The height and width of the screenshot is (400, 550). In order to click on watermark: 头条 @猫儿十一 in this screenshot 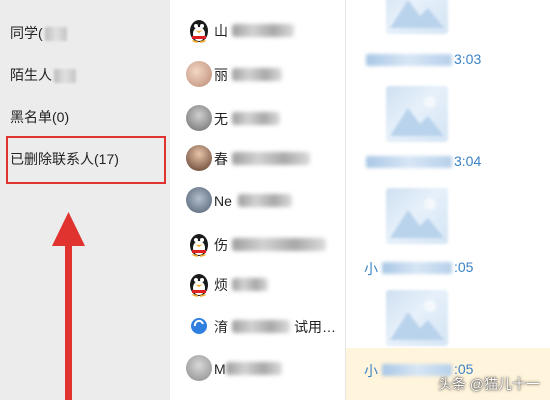, I will do `click(488, 384)`.